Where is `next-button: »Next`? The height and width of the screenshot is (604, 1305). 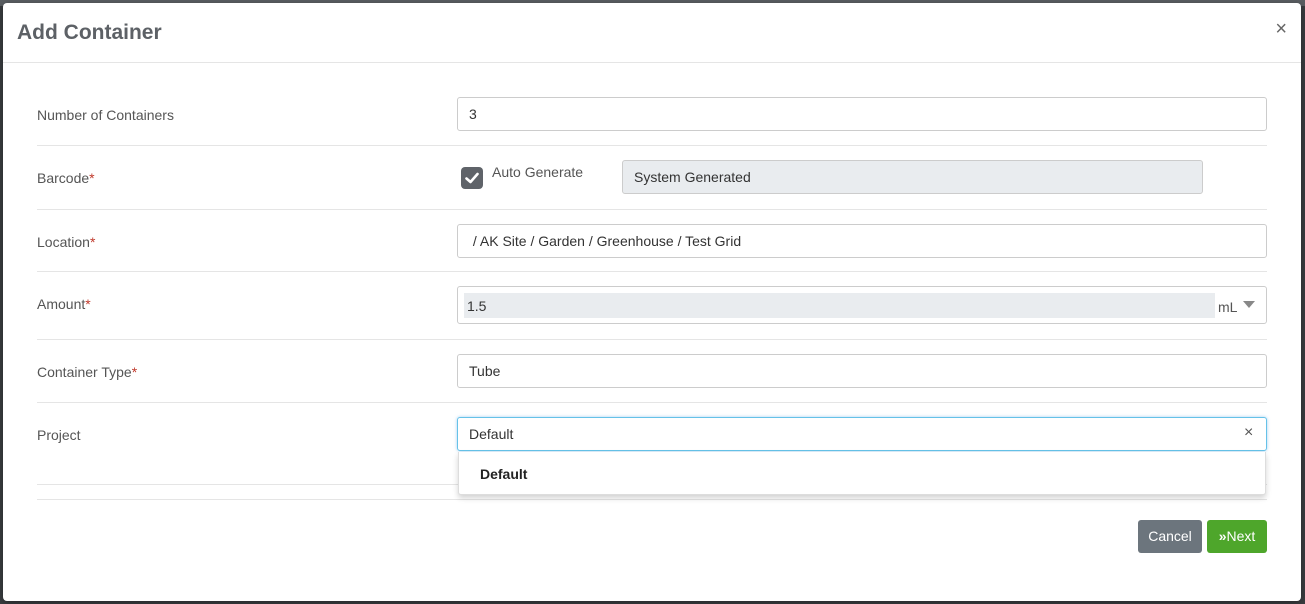 next-button: »Next is located at coordinates (1237, 536).